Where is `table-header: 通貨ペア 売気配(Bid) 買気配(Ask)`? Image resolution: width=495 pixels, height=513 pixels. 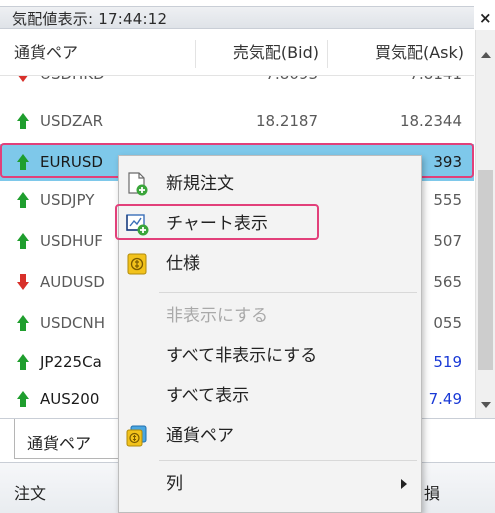 table-header: 通貨ペア 売気配(Bid) 買気配(Ask) is located at coordinates (237, 53).